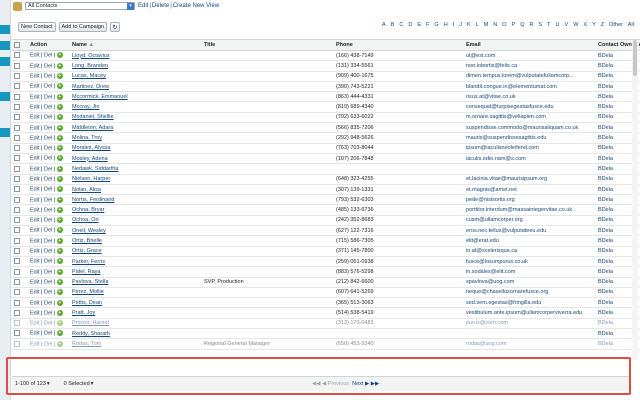  What do you see at coordinates (419, 25) in the screenshot?
I see `alpha-filter-e: E` at bounding box center [419, 25].